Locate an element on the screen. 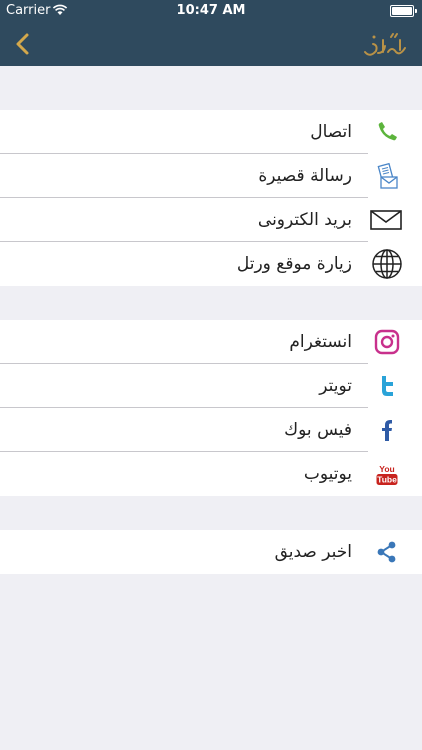 This screenshot has width=422, height=750. share-group: اخبر صديق is located at coordinates (211, 552).